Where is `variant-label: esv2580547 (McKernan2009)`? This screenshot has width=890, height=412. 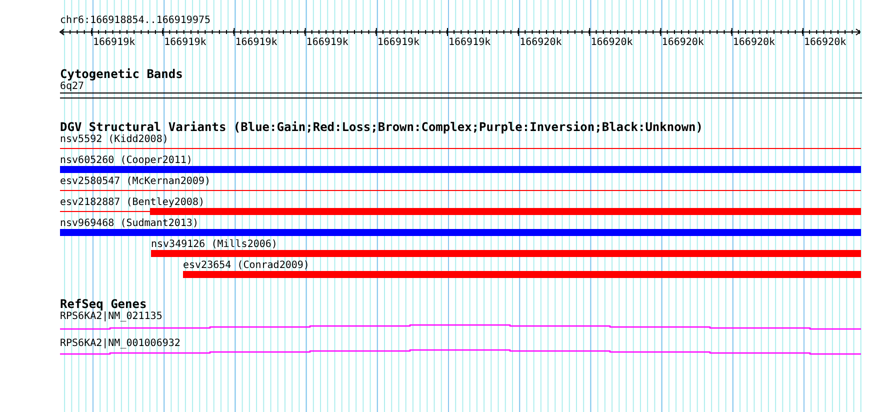
variant-label: esv2580547 (McKernan2009) is located at coordinates (135, 181).